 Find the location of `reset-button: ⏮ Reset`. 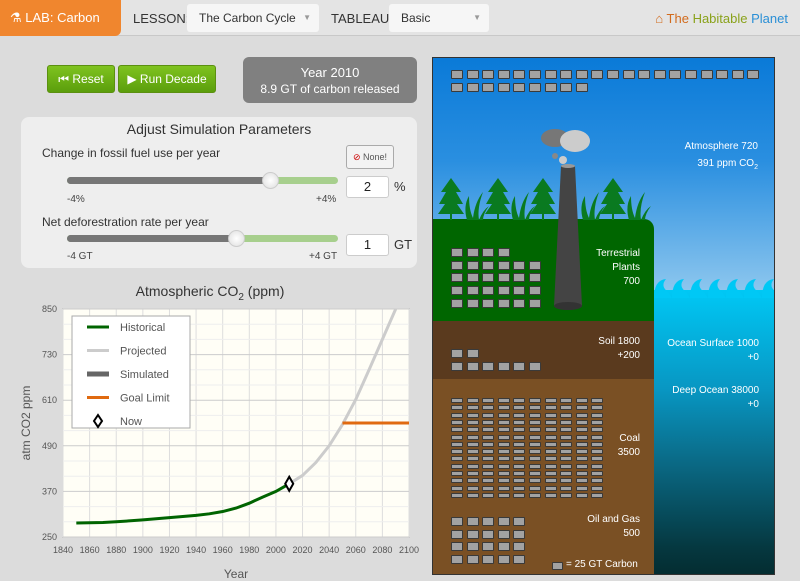

reset-button: ⏮ Reset is located at coordinates (81, 79).